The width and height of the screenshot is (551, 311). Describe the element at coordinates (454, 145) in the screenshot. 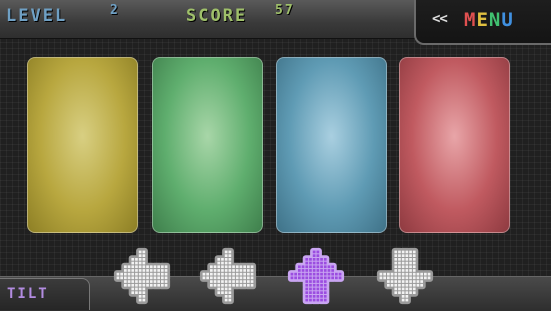

I see `pad-red` at that location.